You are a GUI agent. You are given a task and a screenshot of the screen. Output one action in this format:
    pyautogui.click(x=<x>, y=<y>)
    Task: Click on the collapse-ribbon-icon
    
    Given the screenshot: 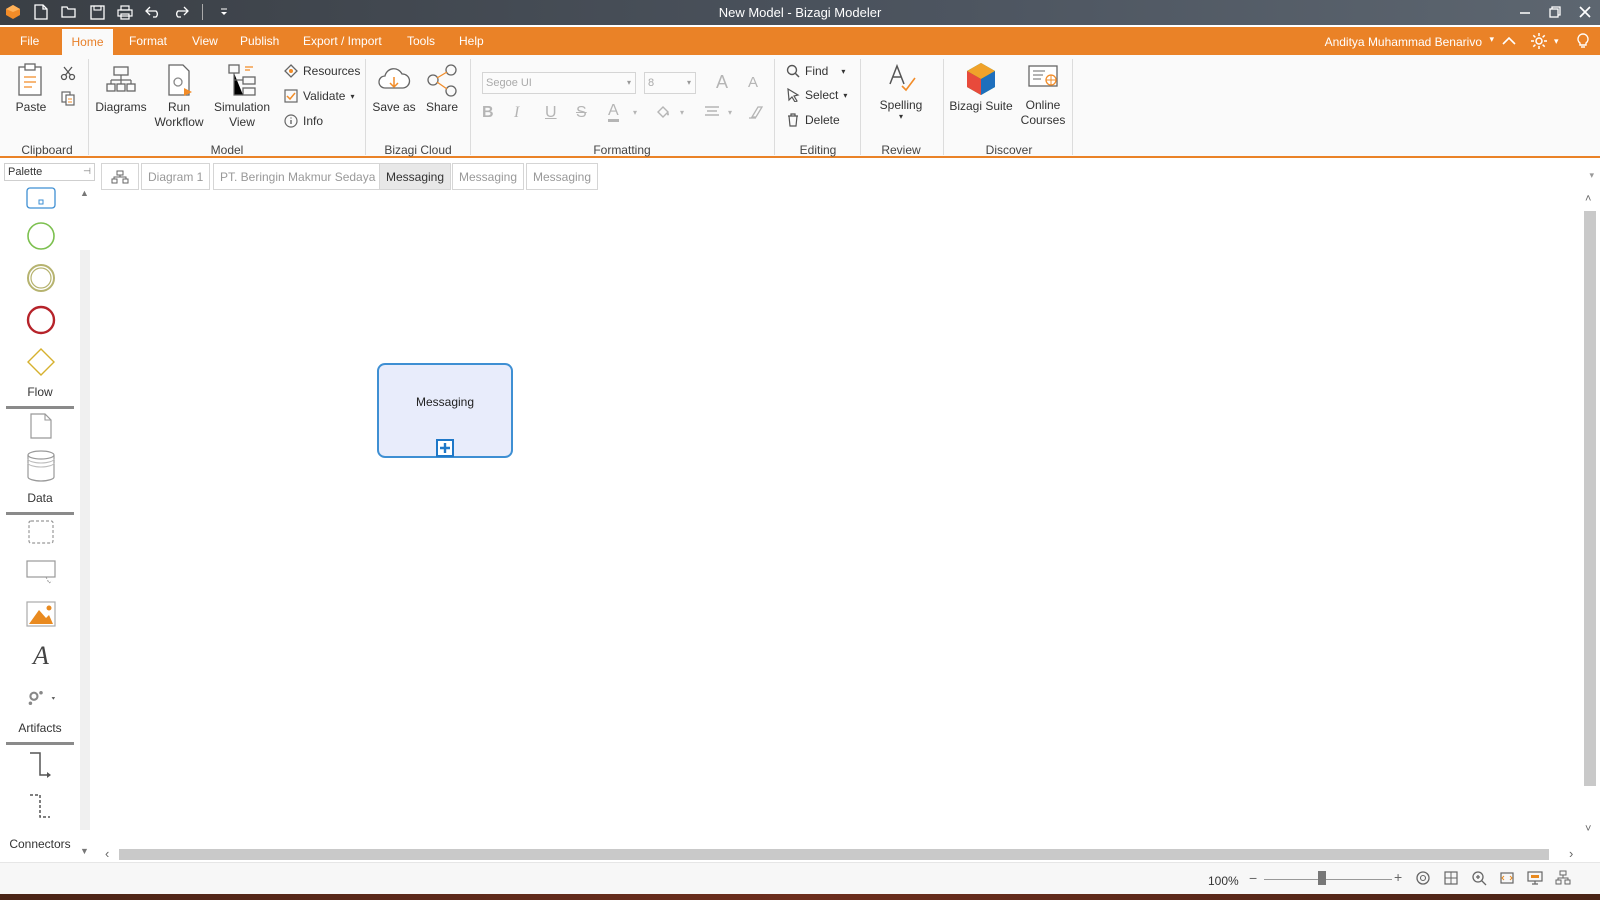 What is the action you would take?
    pyautogui.click(x=1509, y=41)
    